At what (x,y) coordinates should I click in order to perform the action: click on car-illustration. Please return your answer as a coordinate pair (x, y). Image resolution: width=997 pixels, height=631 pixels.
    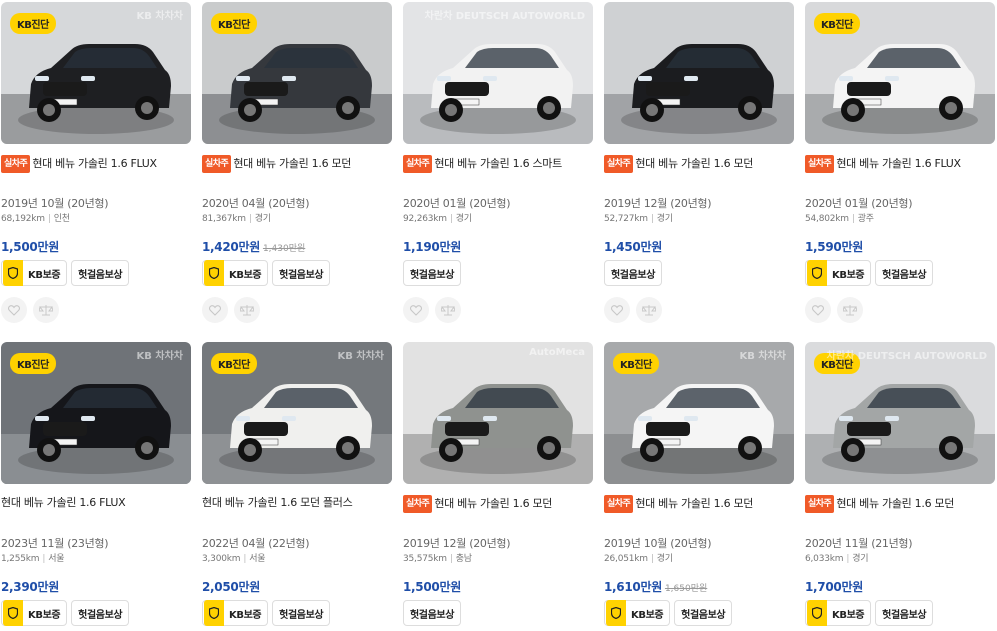
    Looking at the image, I should click on (699, 73).